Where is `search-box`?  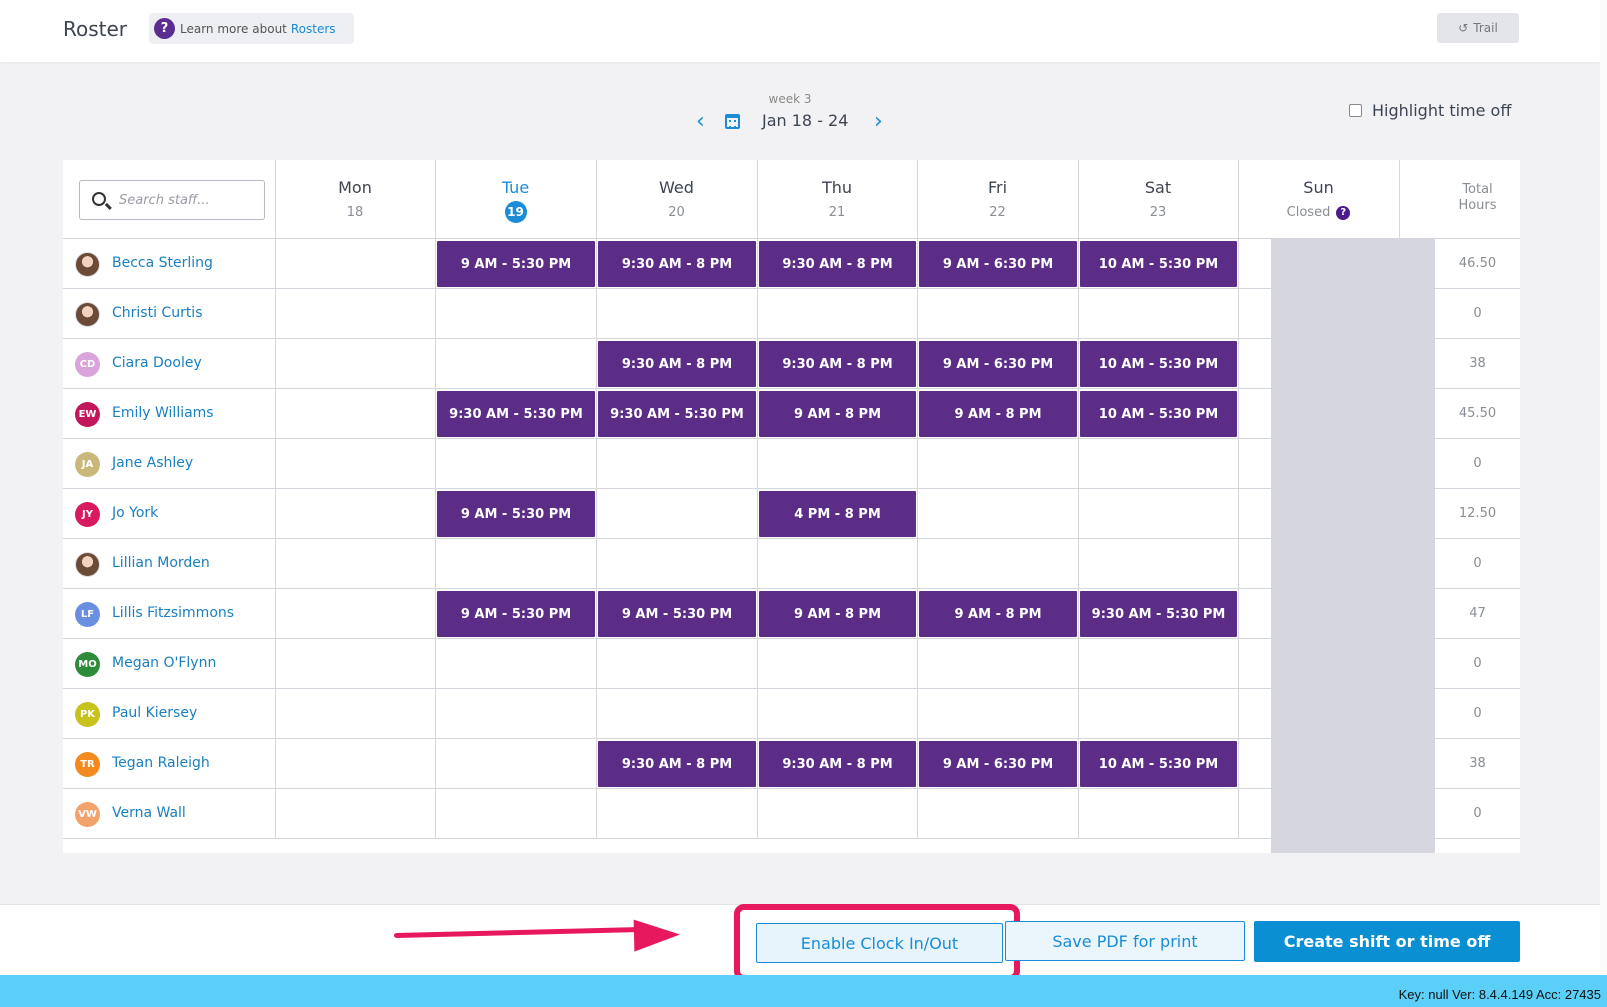 search-box is located at coordinates (172, 200).